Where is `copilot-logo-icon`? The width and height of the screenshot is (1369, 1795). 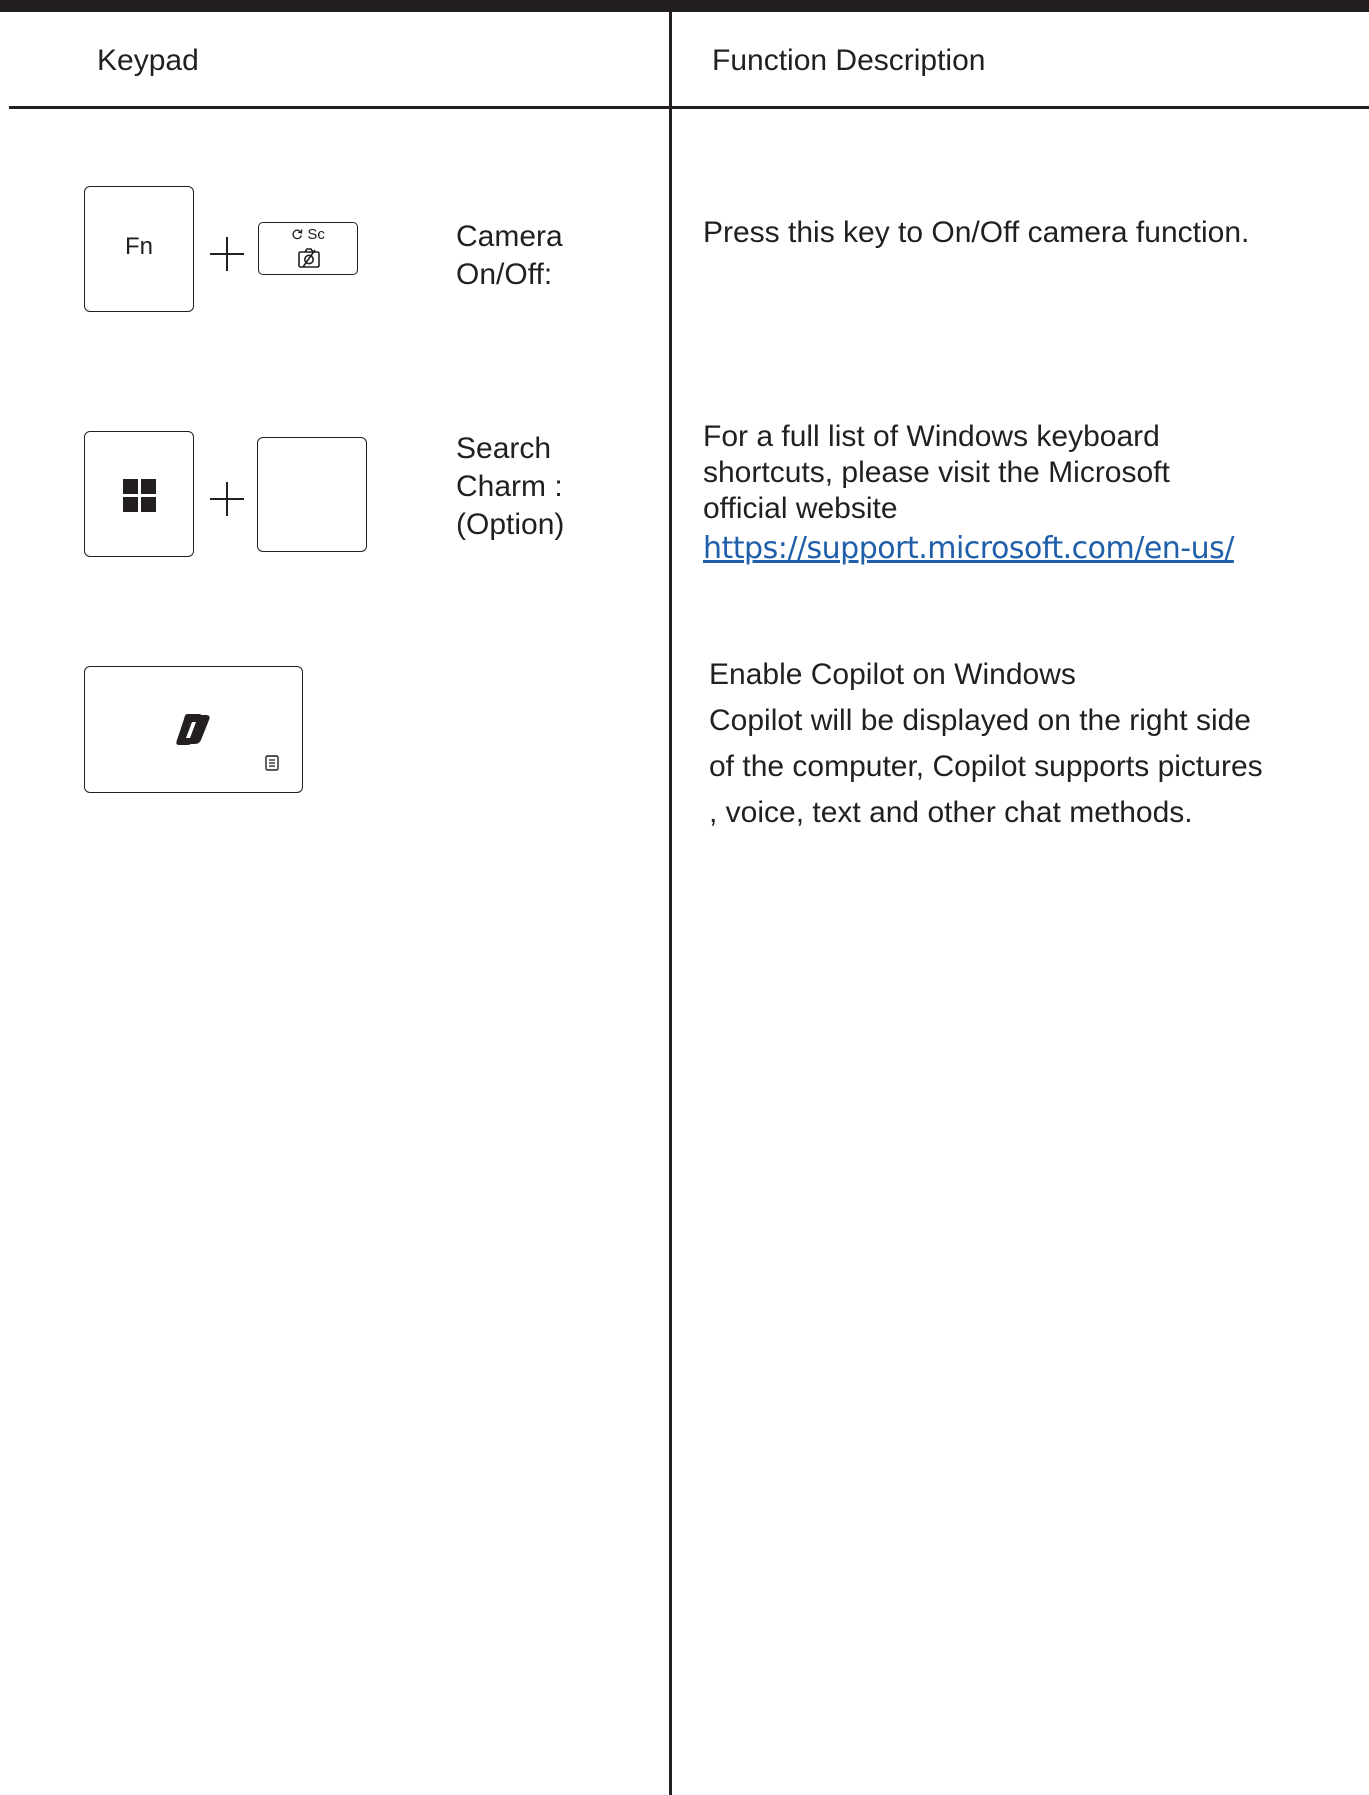
copilot-logo-icon is located at coordinates (193, 729).